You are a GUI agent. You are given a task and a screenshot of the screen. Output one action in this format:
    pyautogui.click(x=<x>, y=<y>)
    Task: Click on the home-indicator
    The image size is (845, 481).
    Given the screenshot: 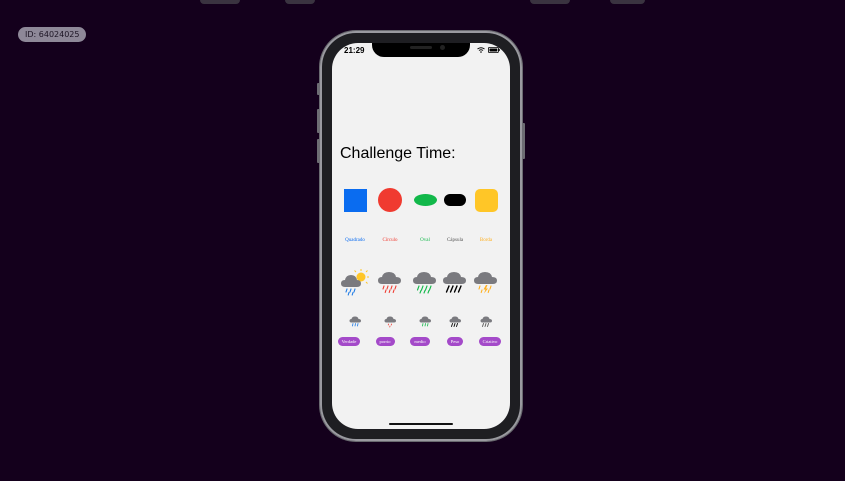 What is the action you would take?
    pyautogui.click(x=421, y=424)
    